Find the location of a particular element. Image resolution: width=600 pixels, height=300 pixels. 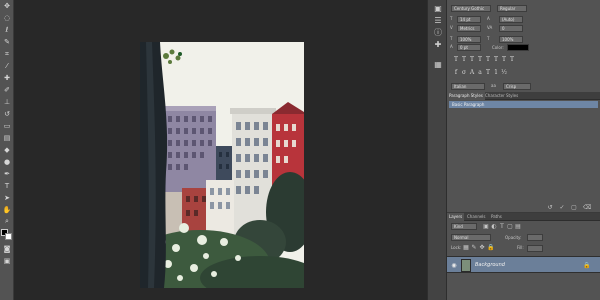

underline-icon: T is located at coordinates (504, 60).